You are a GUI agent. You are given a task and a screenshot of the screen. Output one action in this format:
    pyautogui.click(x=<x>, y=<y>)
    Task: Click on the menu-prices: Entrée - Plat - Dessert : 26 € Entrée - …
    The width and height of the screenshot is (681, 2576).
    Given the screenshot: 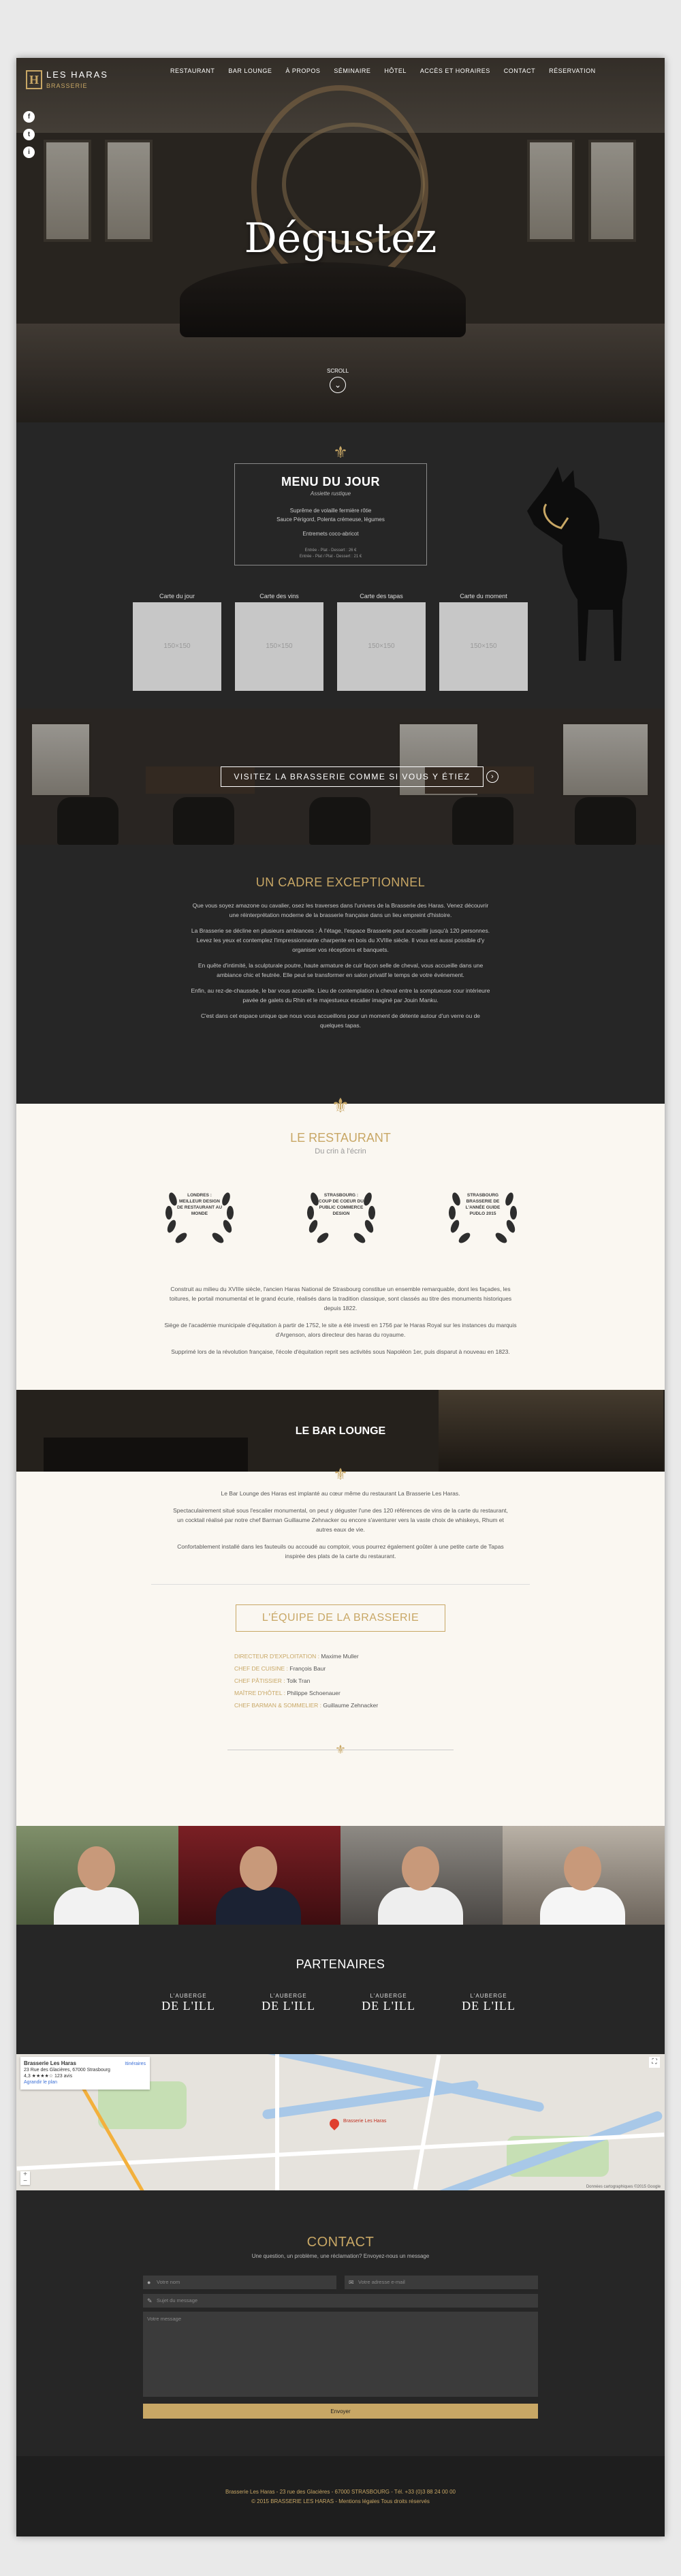 What is the action you would take?
    pyautogui.click(x=331, y=554)
    